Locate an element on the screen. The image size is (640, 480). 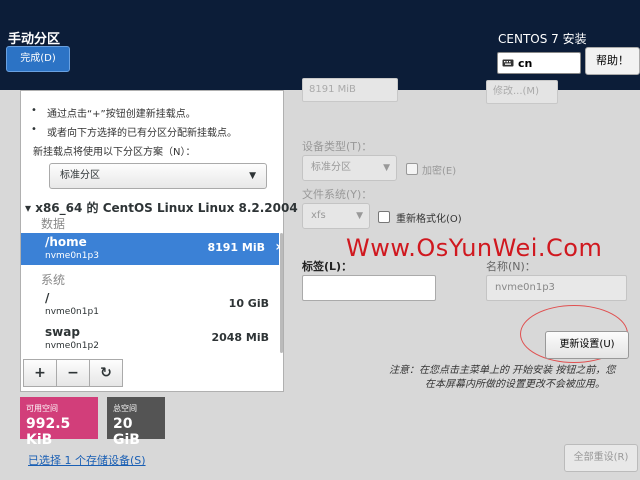
watermark-text: Www.OsYunWei.Com is located at coordinates (474, 248).